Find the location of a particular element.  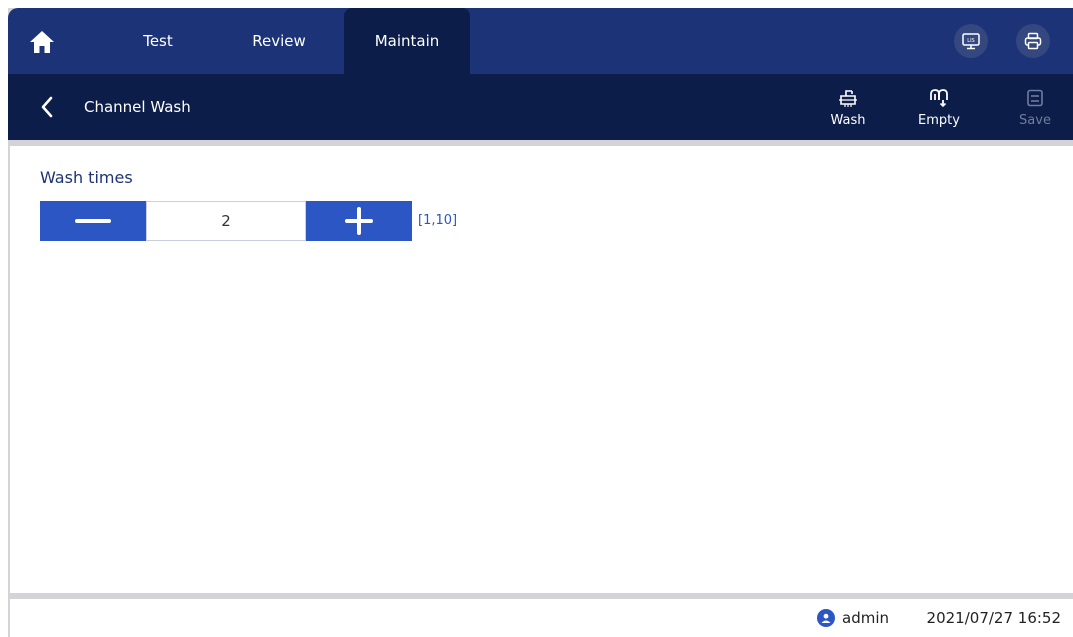

minus-icon is located at coordinates (93, 221).